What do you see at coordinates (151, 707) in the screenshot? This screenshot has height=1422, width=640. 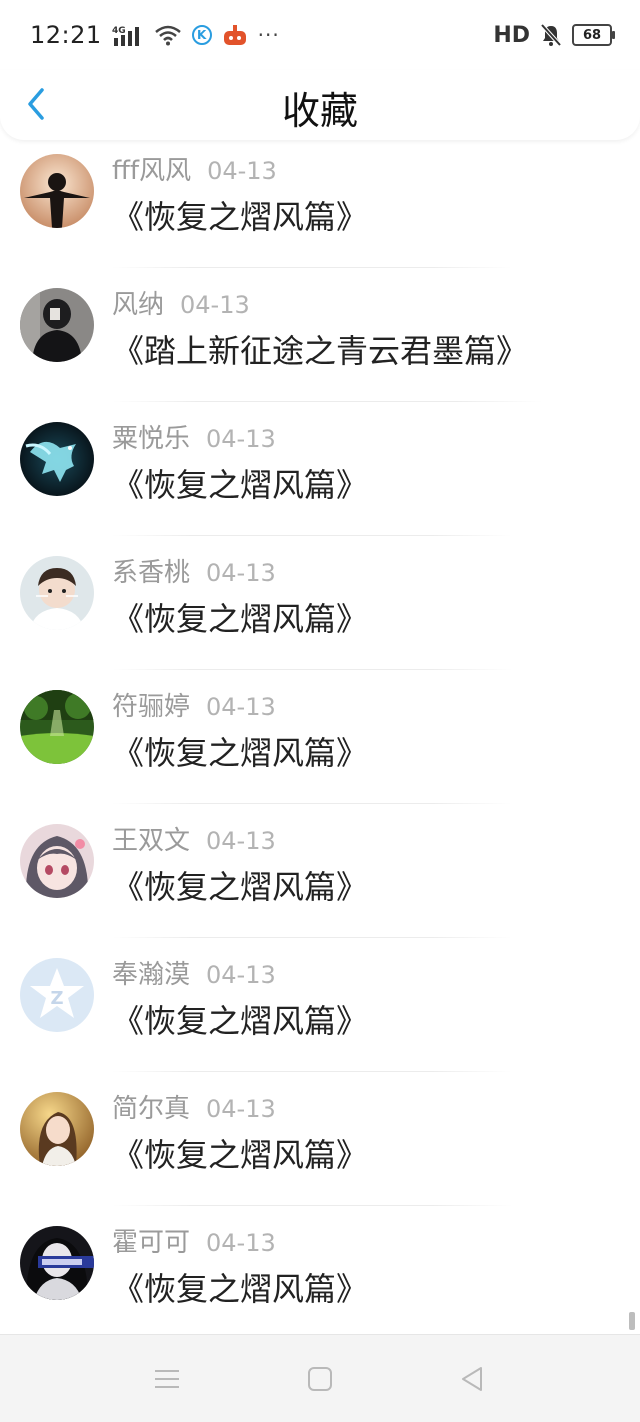 I see `user-name: 符骊婷` at bounding box center [151, 707].